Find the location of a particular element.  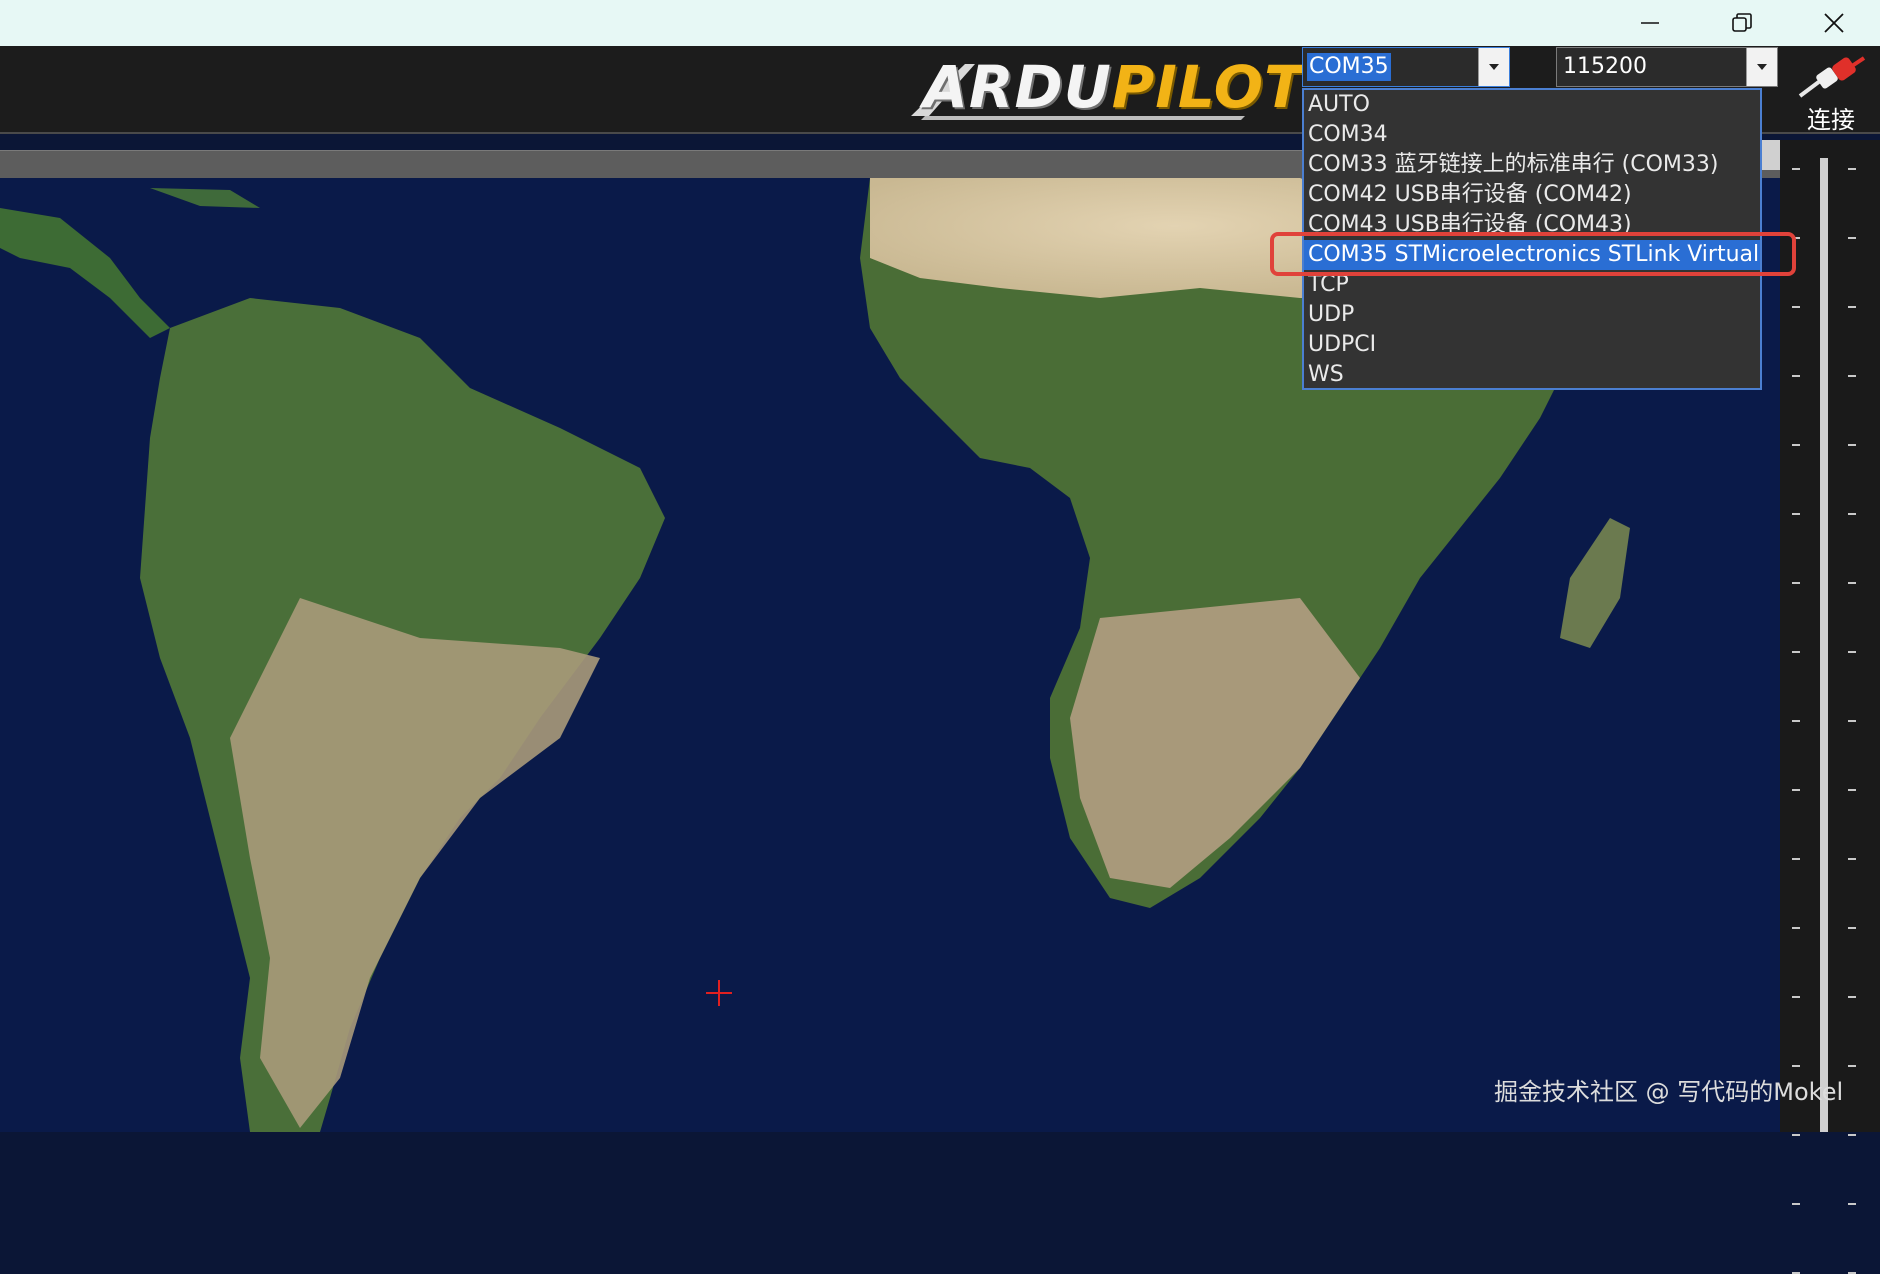

minimize-icon is located at coordinates (1650, 23).